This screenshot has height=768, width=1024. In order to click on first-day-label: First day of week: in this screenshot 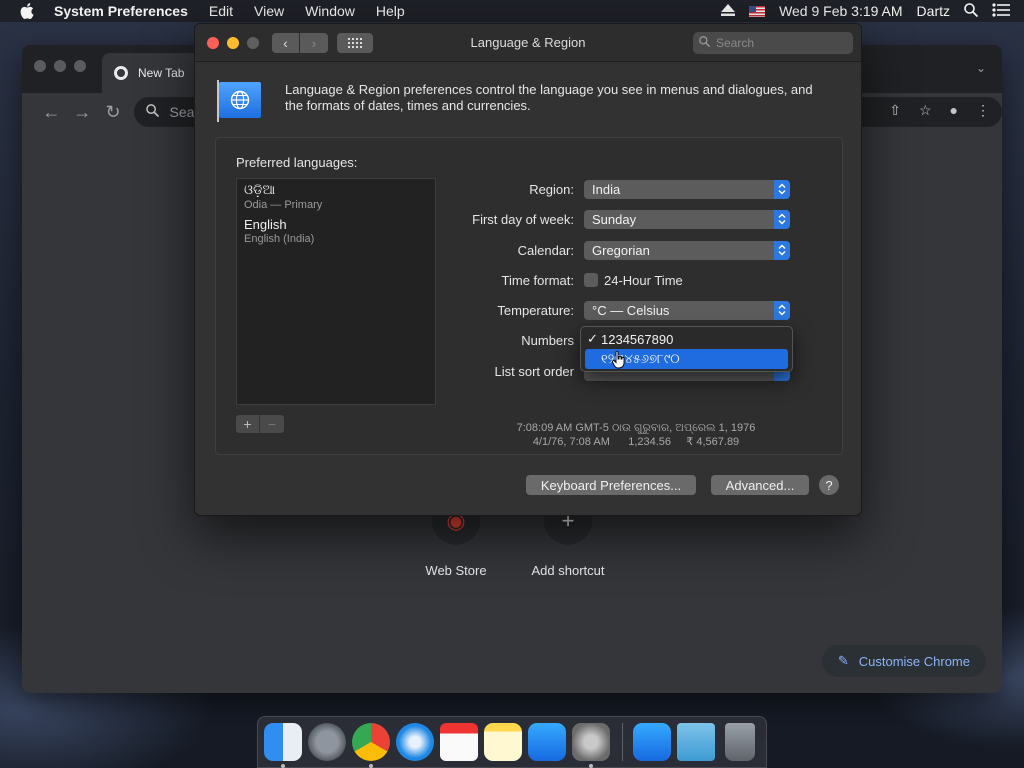, I will do `click(523, 219)`.